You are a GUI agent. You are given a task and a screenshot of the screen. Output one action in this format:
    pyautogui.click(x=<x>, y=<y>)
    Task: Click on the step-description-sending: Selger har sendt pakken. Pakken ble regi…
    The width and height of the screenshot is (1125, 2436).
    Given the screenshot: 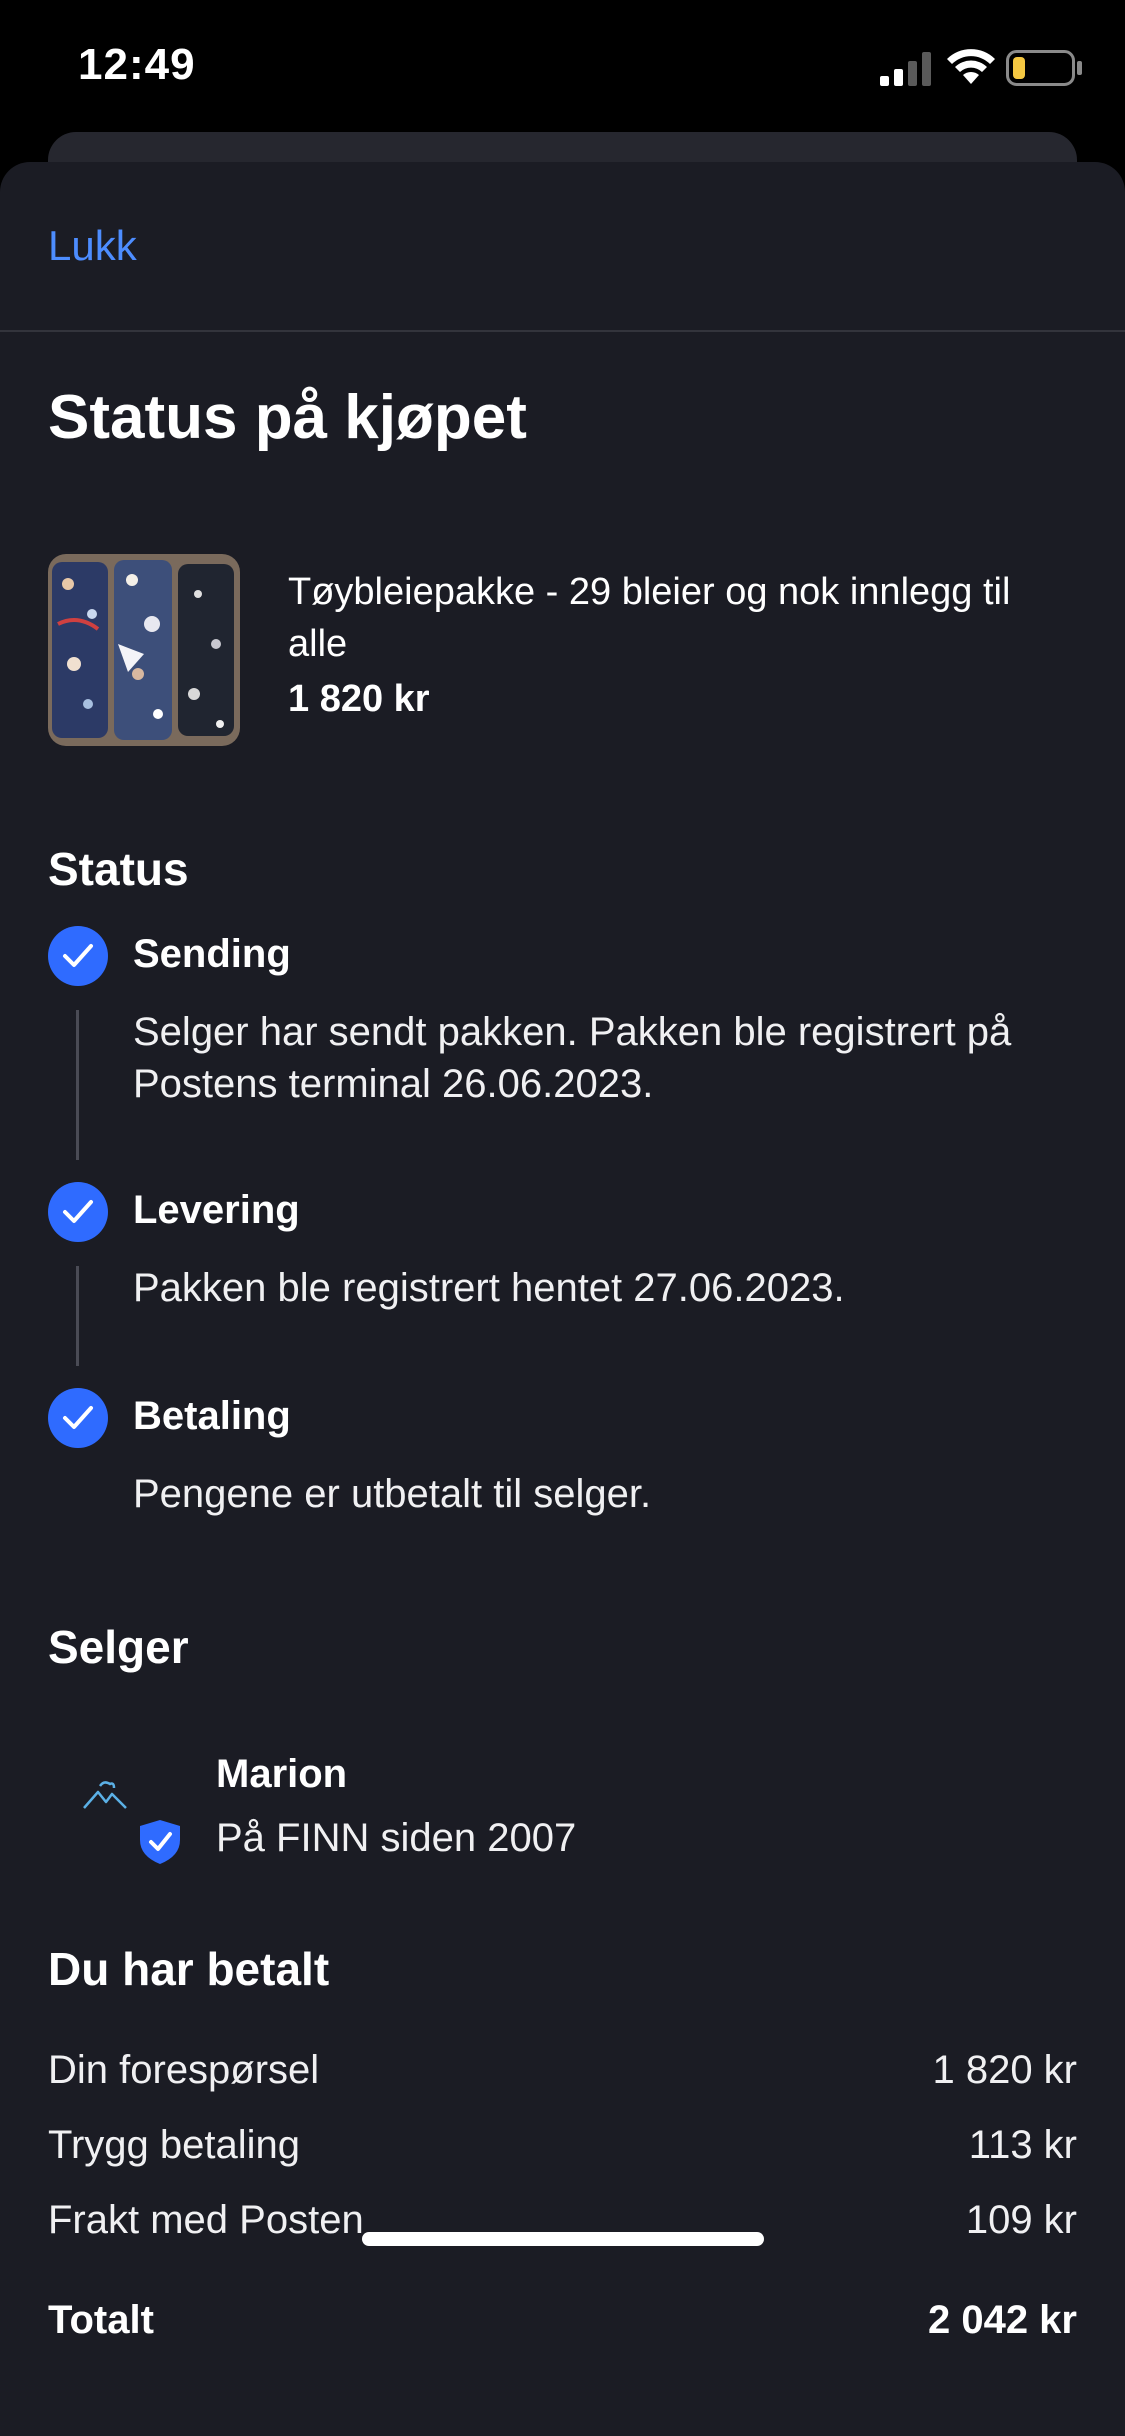 What is the action you would take?
    pyautogui.click(x=572, y=1058)
    